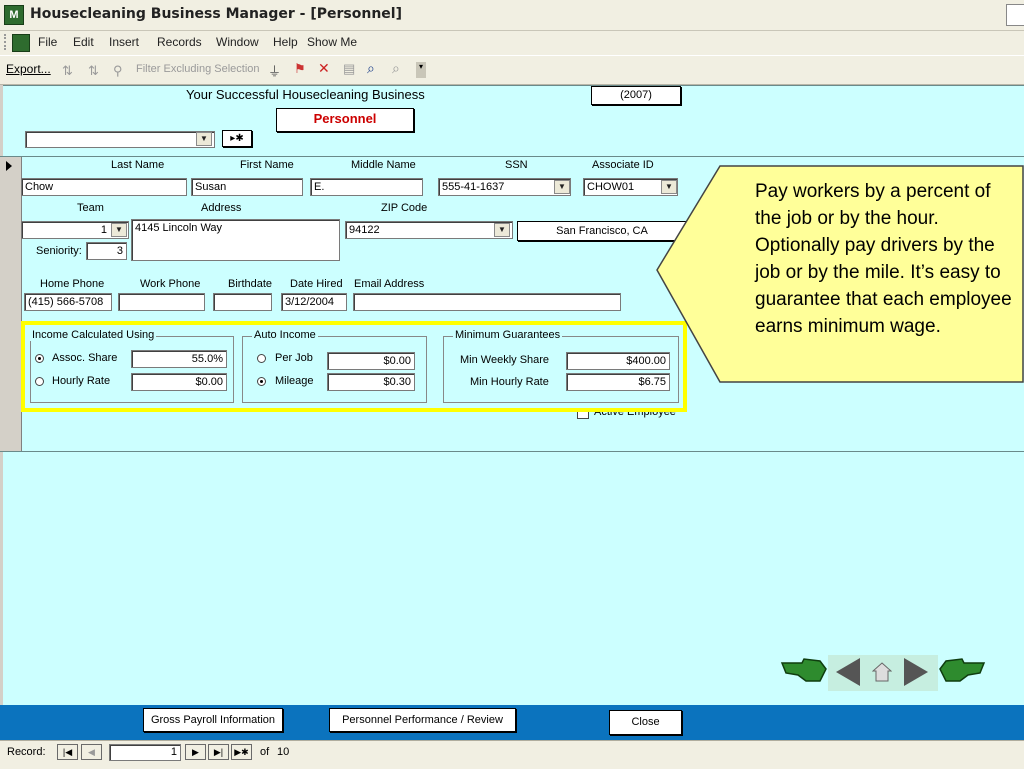  Describe the element at coordinates (120, 139) in the screenshot. I see `record-lookup-combo` at that location.